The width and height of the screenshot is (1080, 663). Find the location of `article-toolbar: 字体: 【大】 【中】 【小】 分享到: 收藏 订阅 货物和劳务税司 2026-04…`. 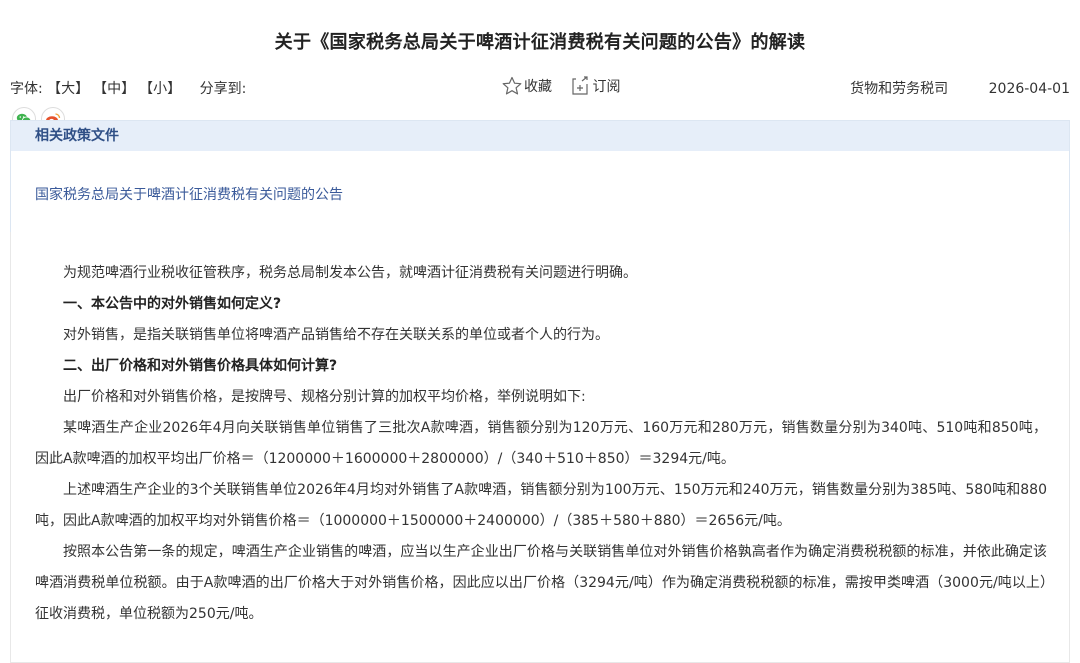

article-toolbar: 字体: 【大】 【中】 【小】 分享到: 收藏 订阅 货物和劳务税司 2026-04… is located at coordinates (540, 88).